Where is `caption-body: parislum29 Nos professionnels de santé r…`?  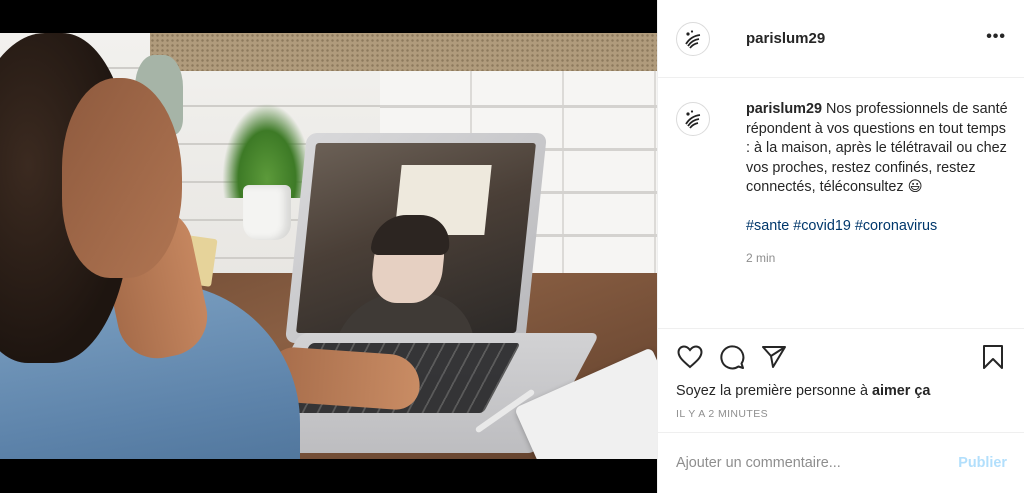 caption-body: parislum29 Nos professionnels de santé r… is located at coordinates (877, 184).